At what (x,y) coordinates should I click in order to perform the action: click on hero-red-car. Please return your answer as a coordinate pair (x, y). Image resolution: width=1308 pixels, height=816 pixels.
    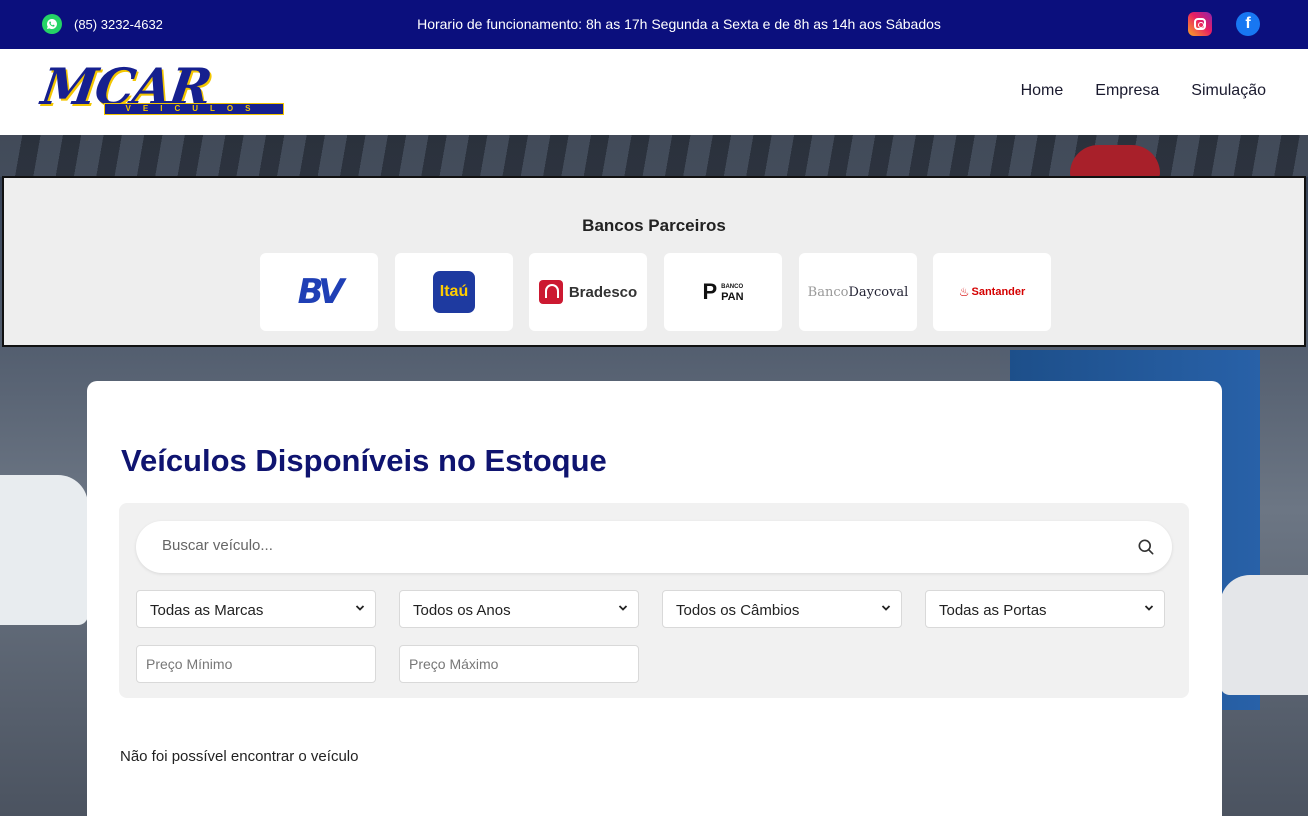
    Looking at the image, I should click on (1115, 162).